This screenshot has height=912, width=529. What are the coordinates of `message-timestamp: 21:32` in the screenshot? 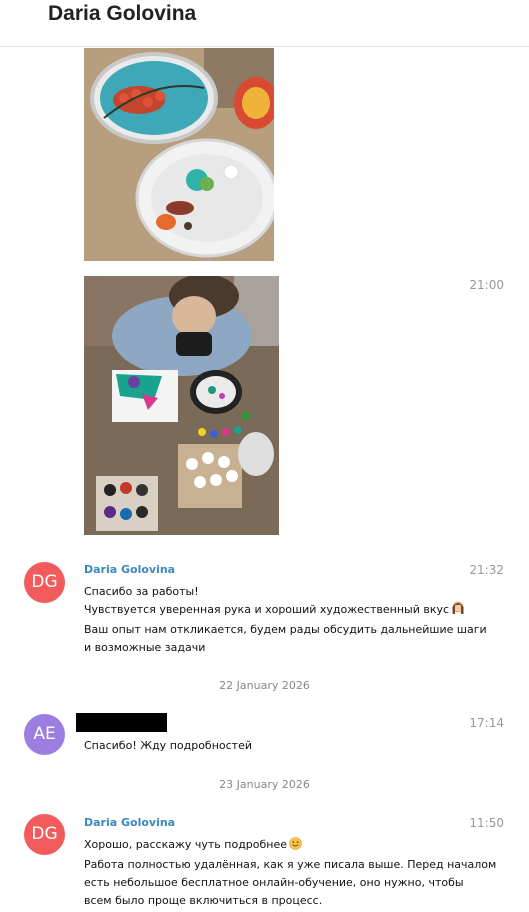 It's located at (486, 570).